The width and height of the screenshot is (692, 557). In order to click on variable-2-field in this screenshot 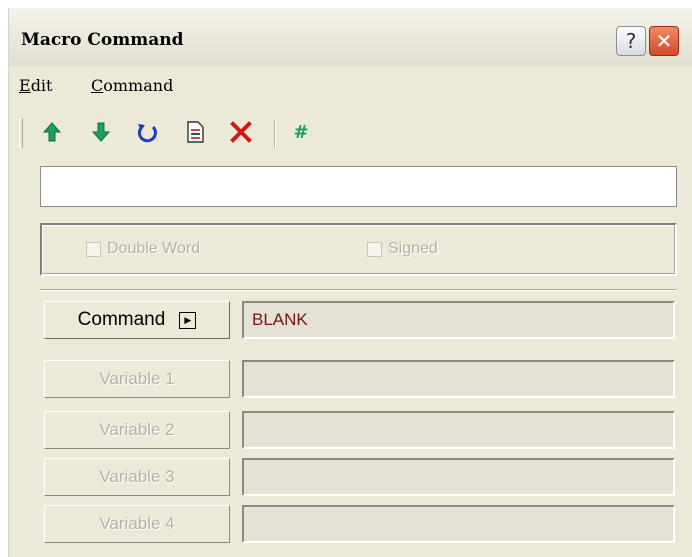, I will do `click(458, 430)`.